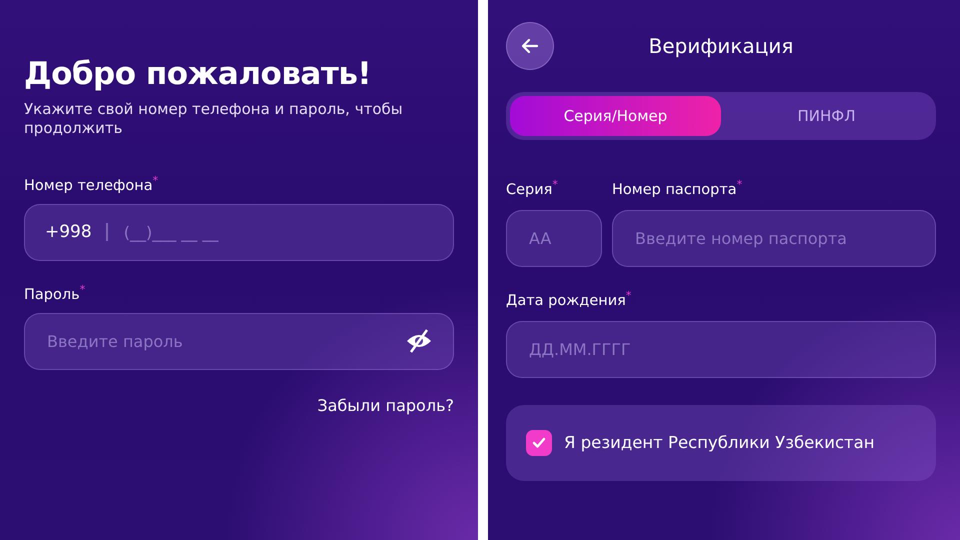 This screenshot has height=540, width=960. Describe the element at coordinates (721, 46) in the screenshot. I see `screen-title: Верификация` at that location.